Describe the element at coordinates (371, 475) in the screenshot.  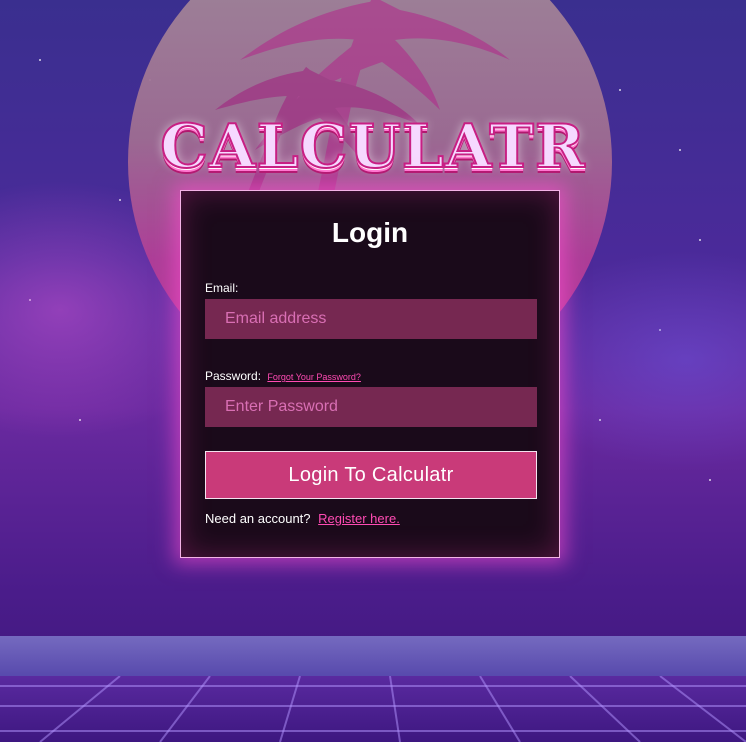
I see `login-button: Login To Calculatr` at that location.